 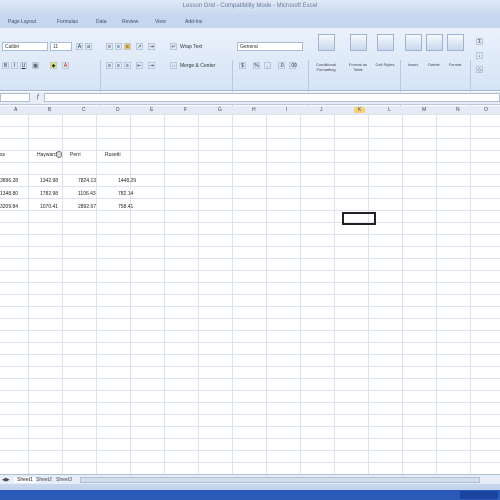 What do you see at coordinates (281, 65) in the screenshot?
I see `increase-decimal-icon: .0` at bounding box center [281, 65].